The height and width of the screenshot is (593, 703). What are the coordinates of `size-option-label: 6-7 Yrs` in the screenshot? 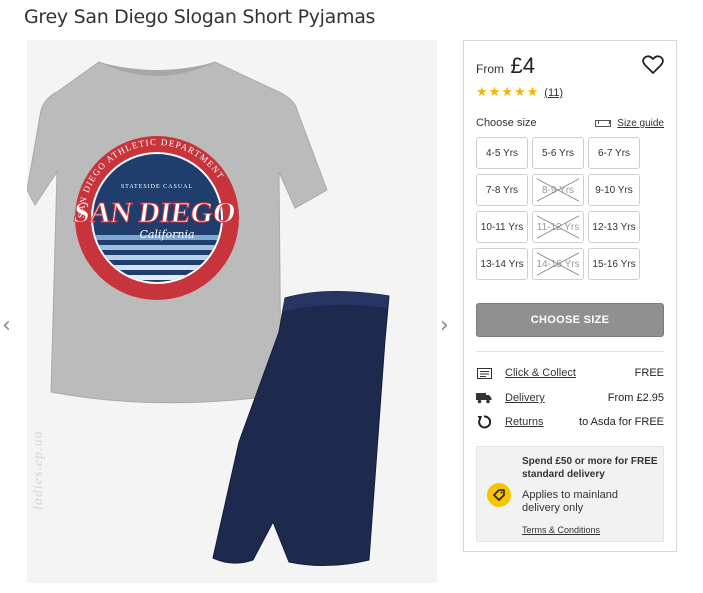 It's located at (614, 153).